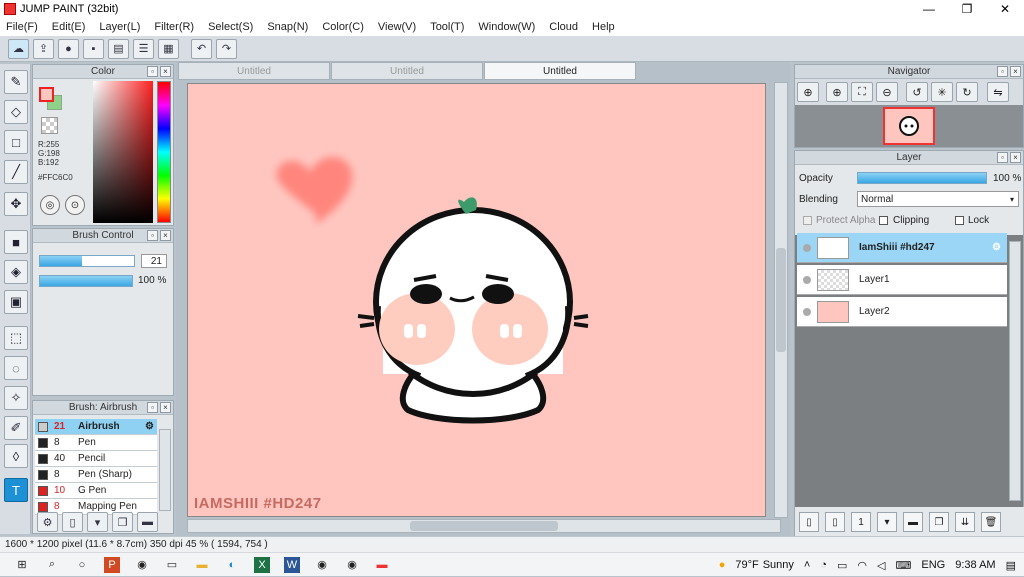 This screenshot has height=577, width=1024. I want to click on vertical-scrollbar, so click(781, 300).